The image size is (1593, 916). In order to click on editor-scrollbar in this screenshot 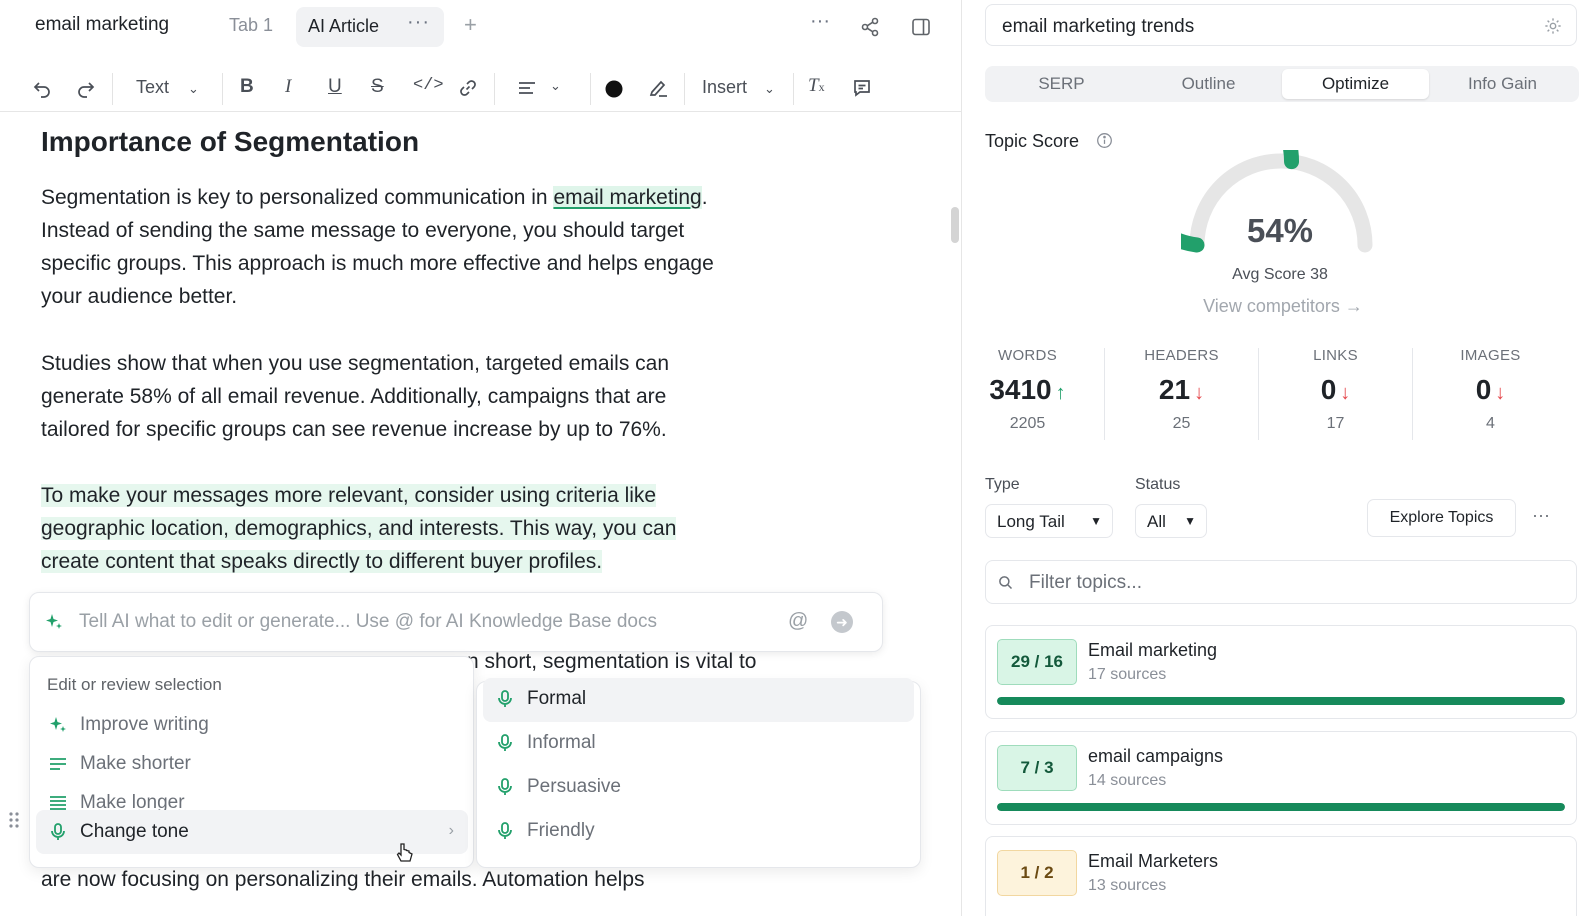, I will do `click(955, 225)`.